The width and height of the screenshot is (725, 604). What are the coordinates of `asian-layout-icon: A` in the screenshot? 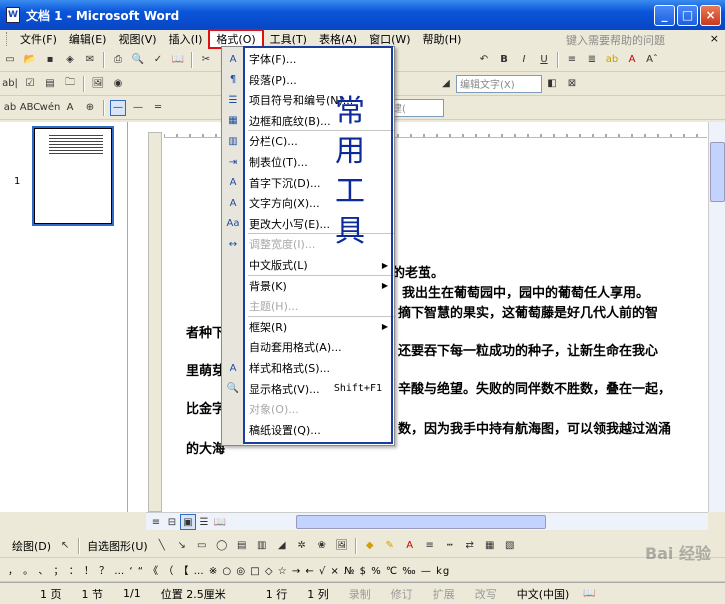 It's located at (70, 108).